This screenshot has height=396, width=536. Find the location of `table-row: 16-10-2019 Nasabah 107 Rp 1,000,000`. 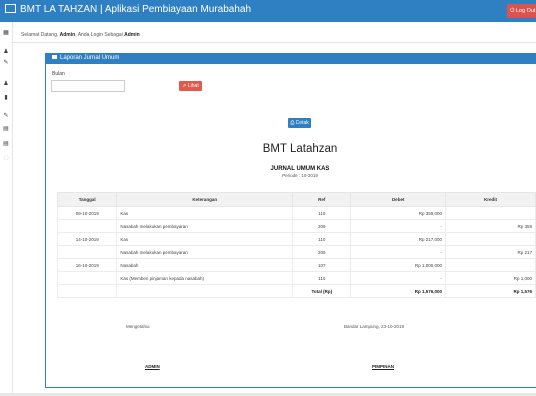

table-row: 16-10-2019 Nasabah 107 Rp 1,000,000 is located at coordinates (296, 265).